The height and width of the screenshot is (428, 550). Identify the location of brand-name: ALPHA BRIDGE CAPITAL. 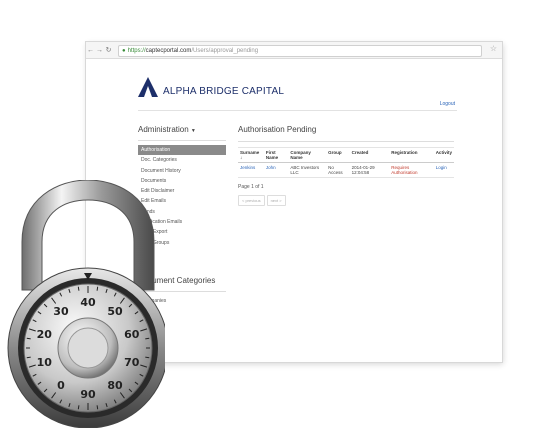
(224, 91).